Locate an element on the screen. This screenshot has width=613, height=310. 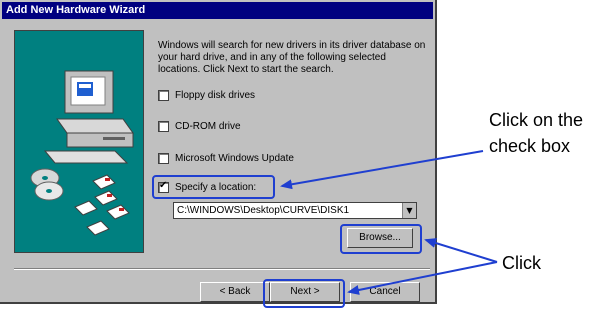
callout-checkbox-line2: check box is located at coordinates (530, 146).